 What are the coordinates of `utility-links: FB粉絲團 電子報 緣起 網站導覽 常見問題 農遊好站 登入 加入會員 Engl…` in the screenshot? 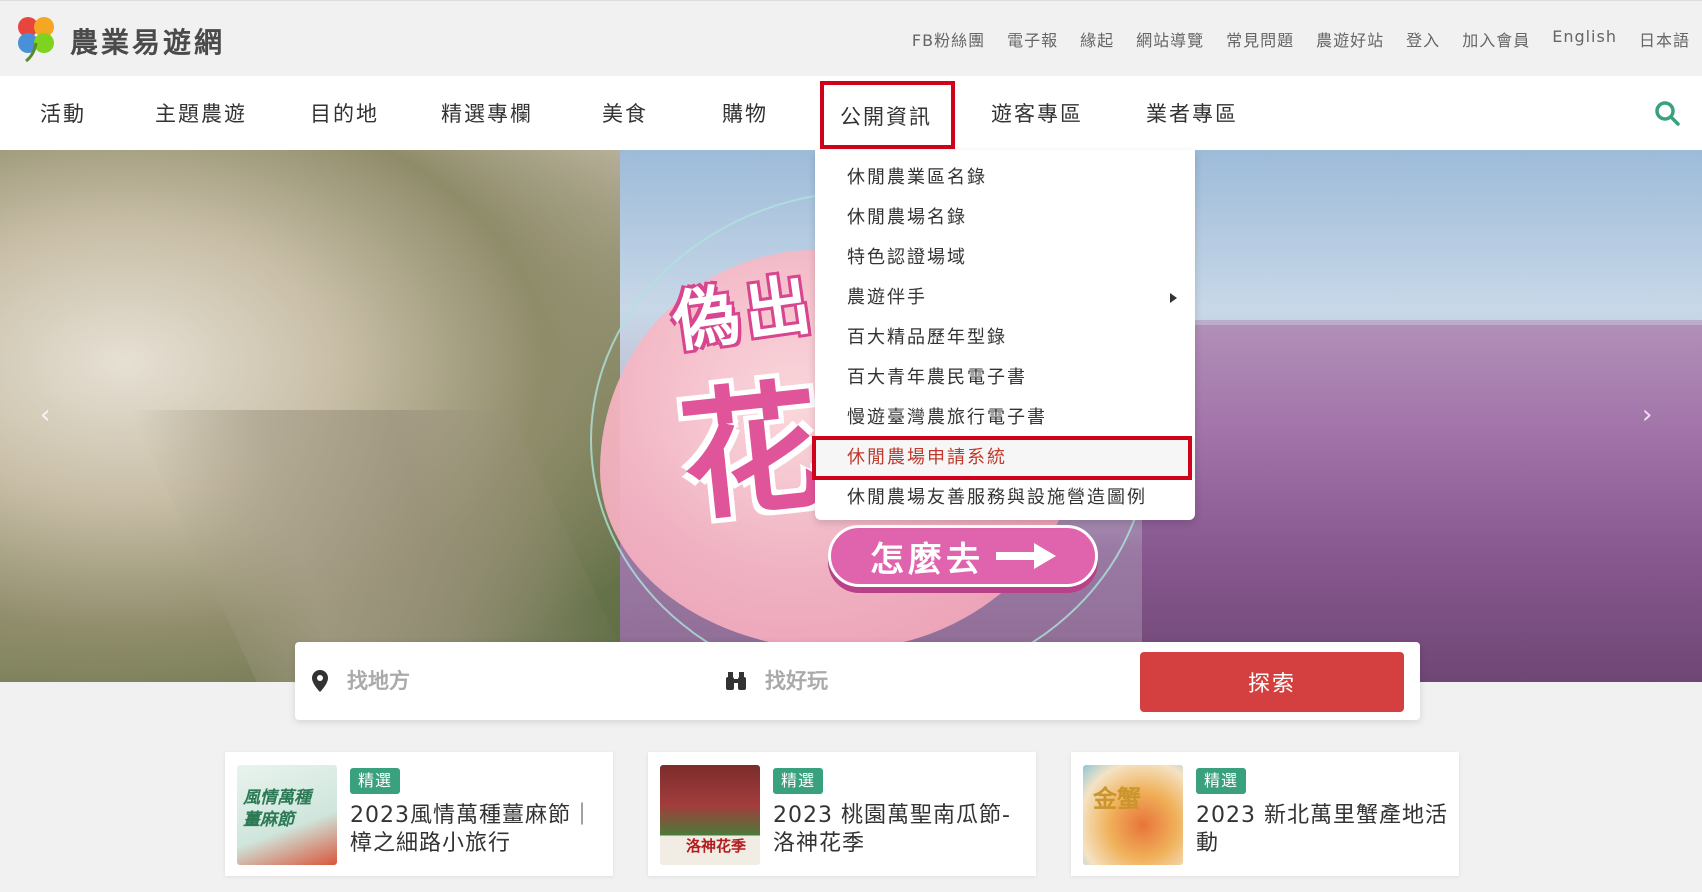 It's located at (1301, 39).